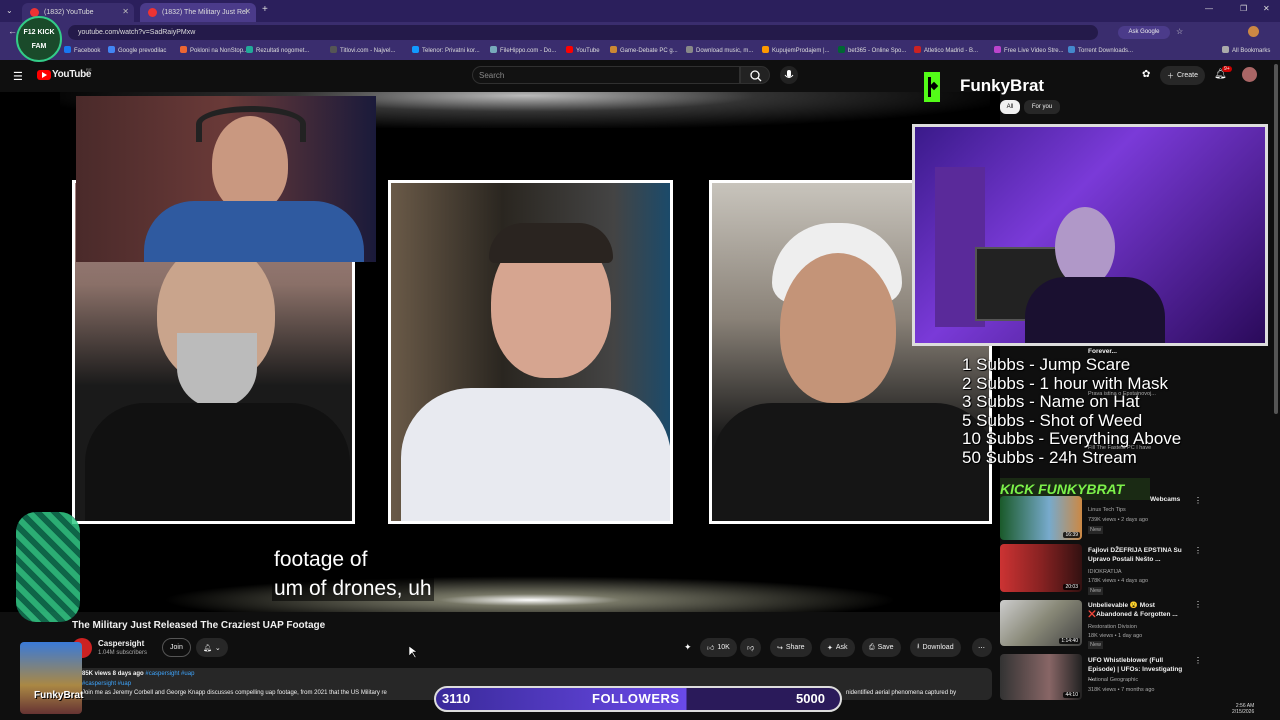 This screenshot has width=1280, height=720. Describe the element at coordinates (217, 370) in the screenshot. I see `beard` at that location.